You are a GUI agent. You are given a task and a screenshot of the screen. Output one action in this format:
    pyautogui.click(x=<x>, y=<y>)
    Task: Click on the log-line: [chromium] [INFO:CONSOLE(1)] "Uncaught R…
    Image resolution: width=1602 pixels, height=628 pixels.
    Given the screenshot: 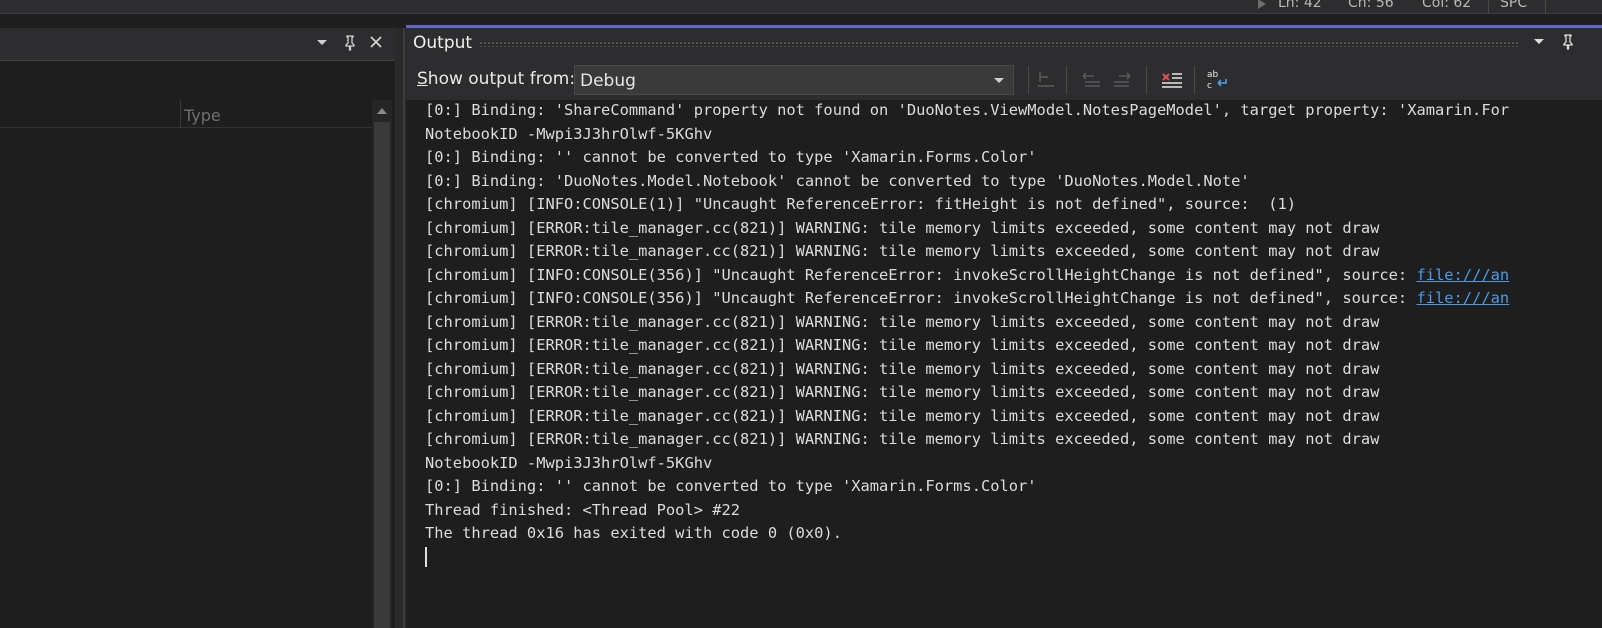 What is the action you would take?
    pyautogui.click(x=1013, y=205)
    